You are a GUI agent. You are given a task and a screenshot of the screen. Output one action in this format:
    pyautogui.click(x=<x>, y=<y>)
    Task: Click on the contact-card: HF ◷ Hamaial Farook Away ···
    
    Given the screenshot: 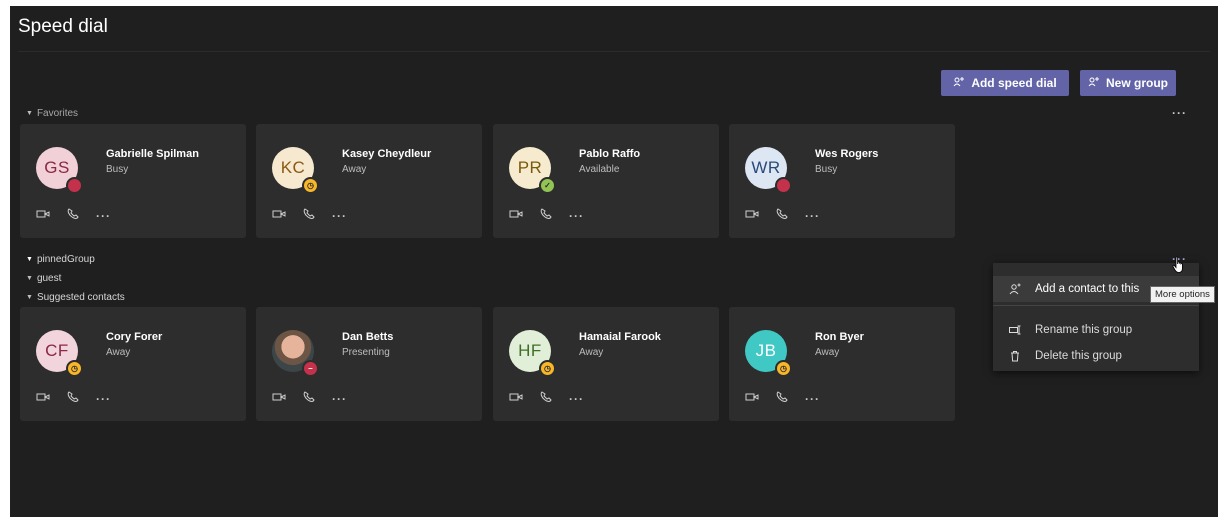 What is the action you would take?
    pyautogui.click(x=606, y=364)
    